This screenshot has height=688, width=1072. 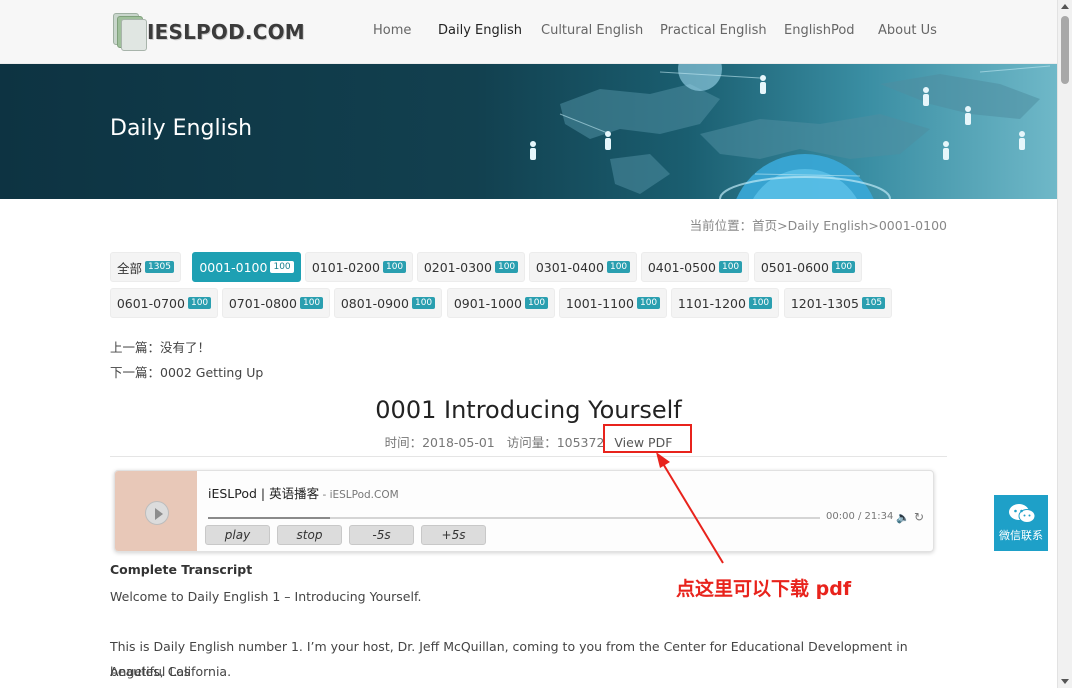 What do you see at coordinates (1064, 344) in the screenshot?
I see `page-scrollbar` at bounding box center [1064, 344].